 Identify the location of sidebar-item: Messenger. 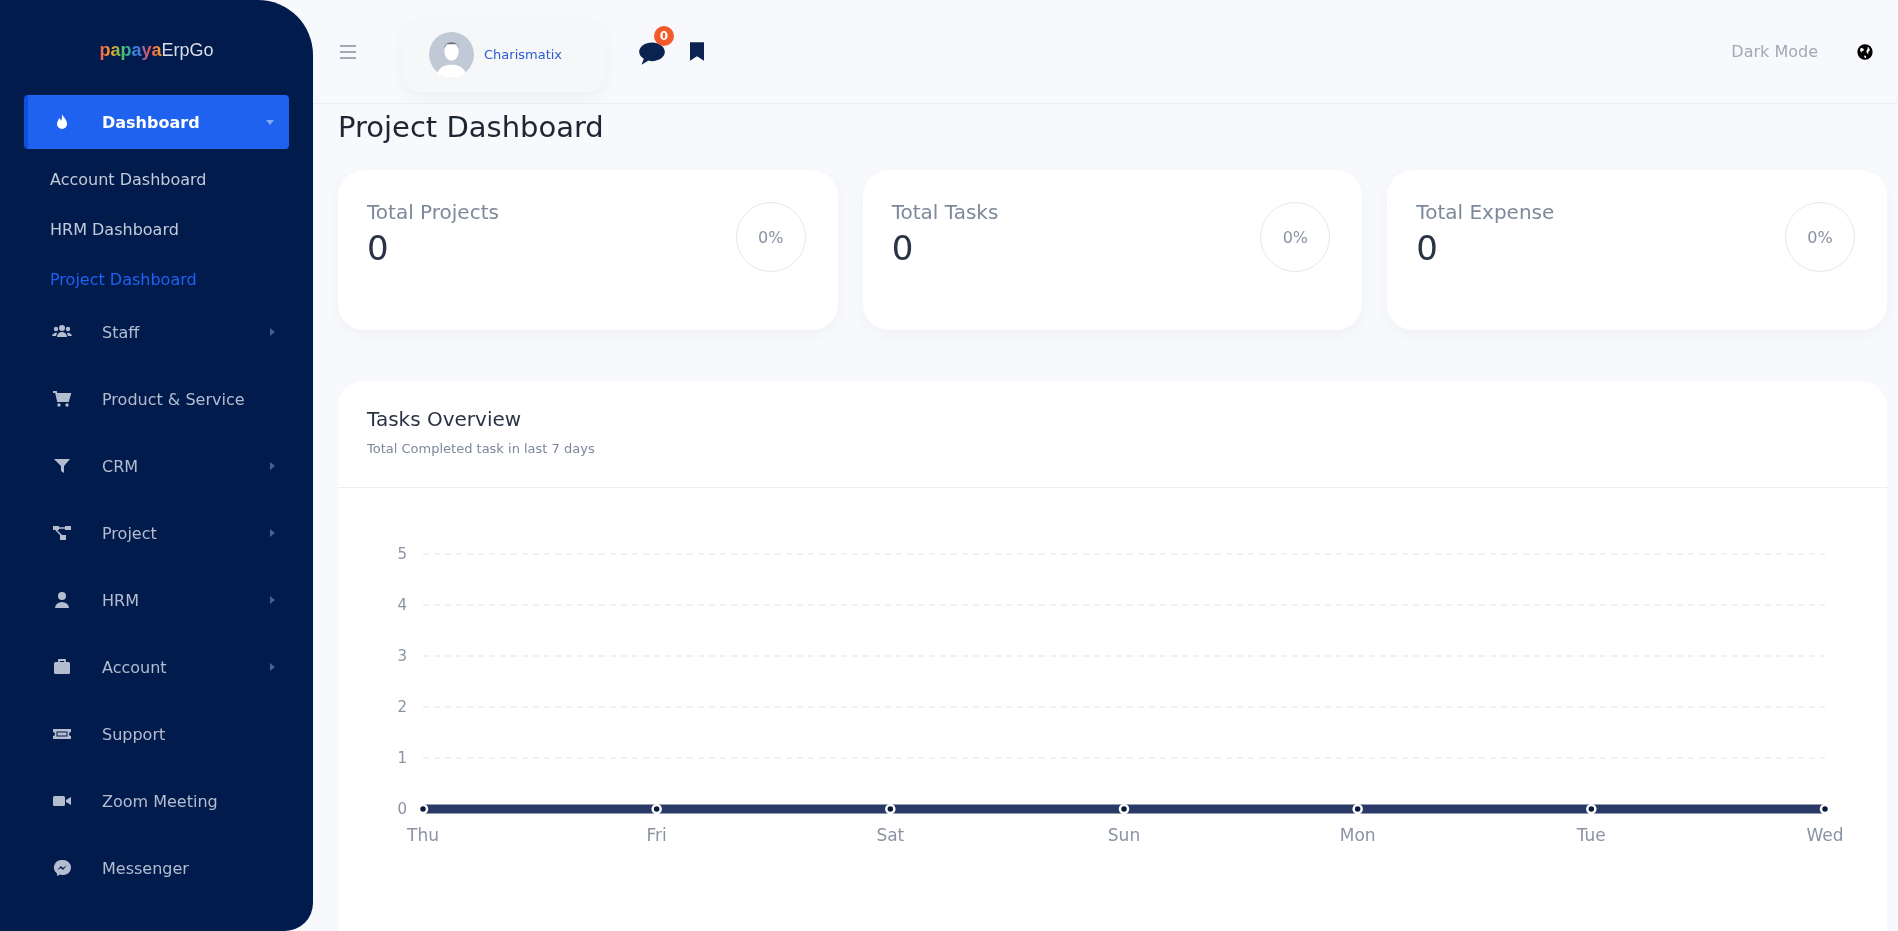
(156, 868).